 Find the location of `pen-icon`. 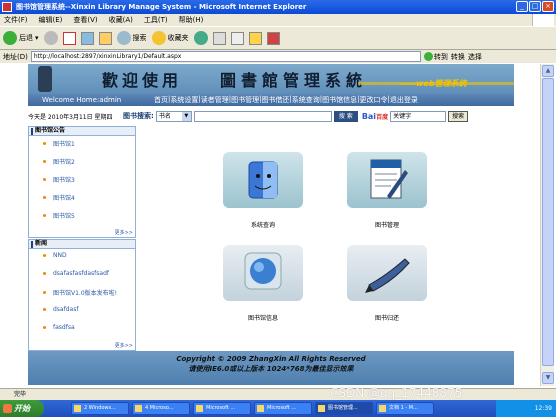

pen-icon is located at coordinates (387, 275).